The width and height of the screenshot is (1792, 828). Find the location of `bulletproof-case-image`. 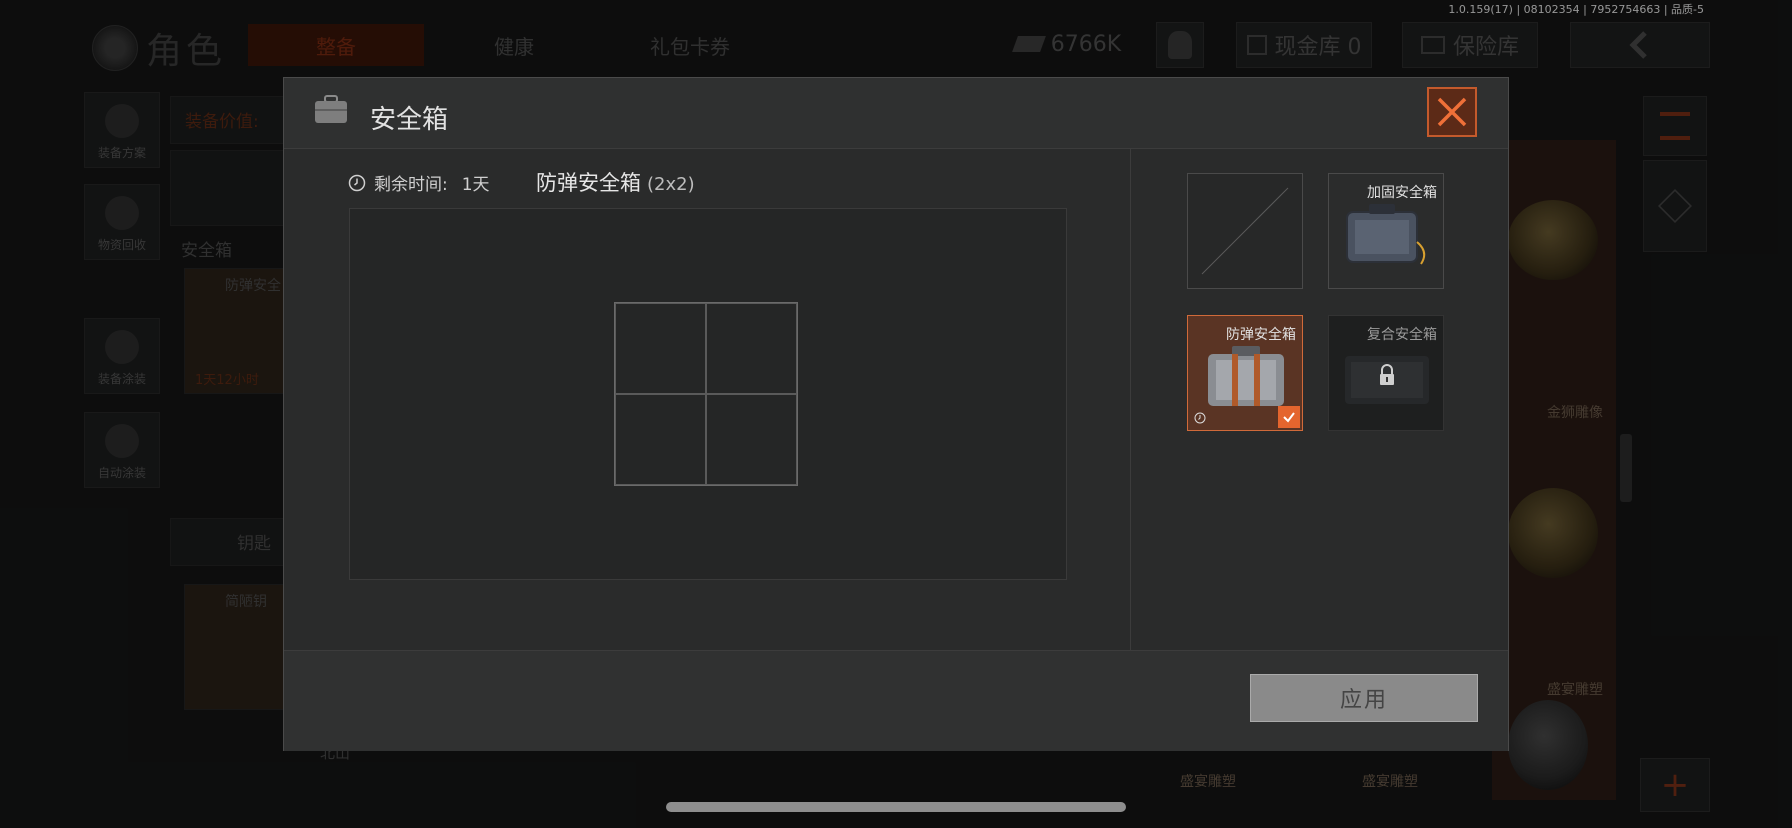

bulletproof-case-image is located at coordinates (1246, 376).